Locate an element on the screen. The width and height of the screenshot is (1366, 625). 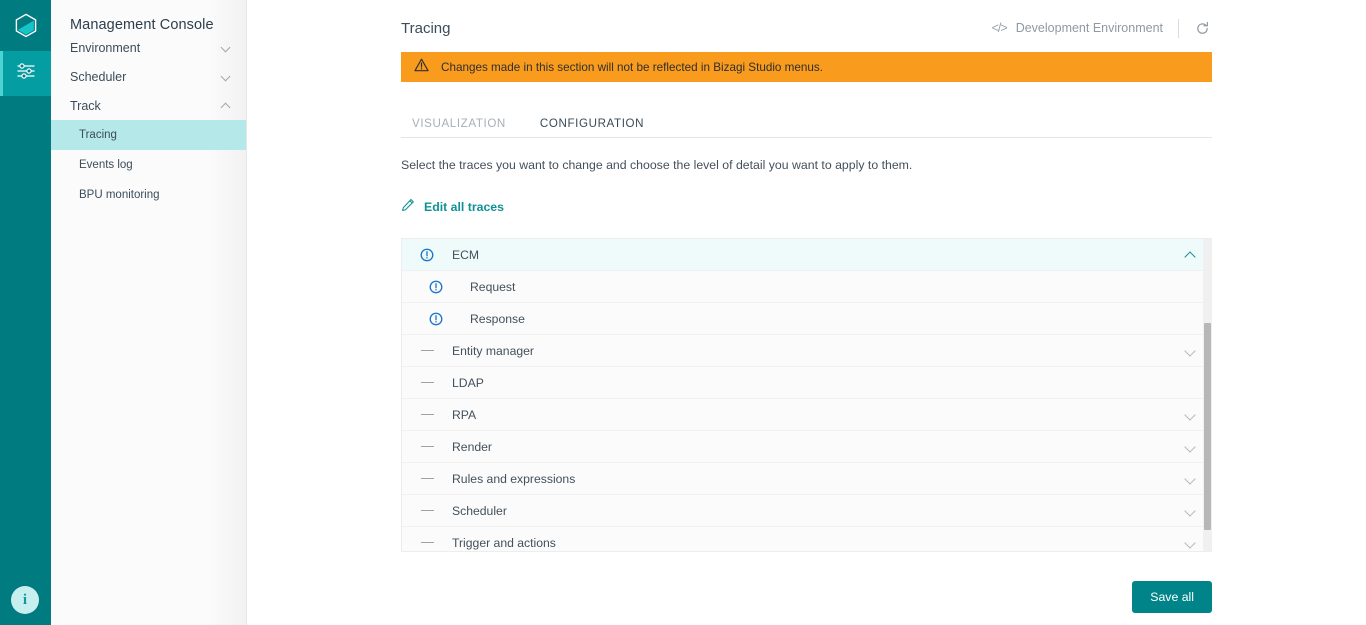
sidebar-item-label: Events log is located at coordinates (106, 165).